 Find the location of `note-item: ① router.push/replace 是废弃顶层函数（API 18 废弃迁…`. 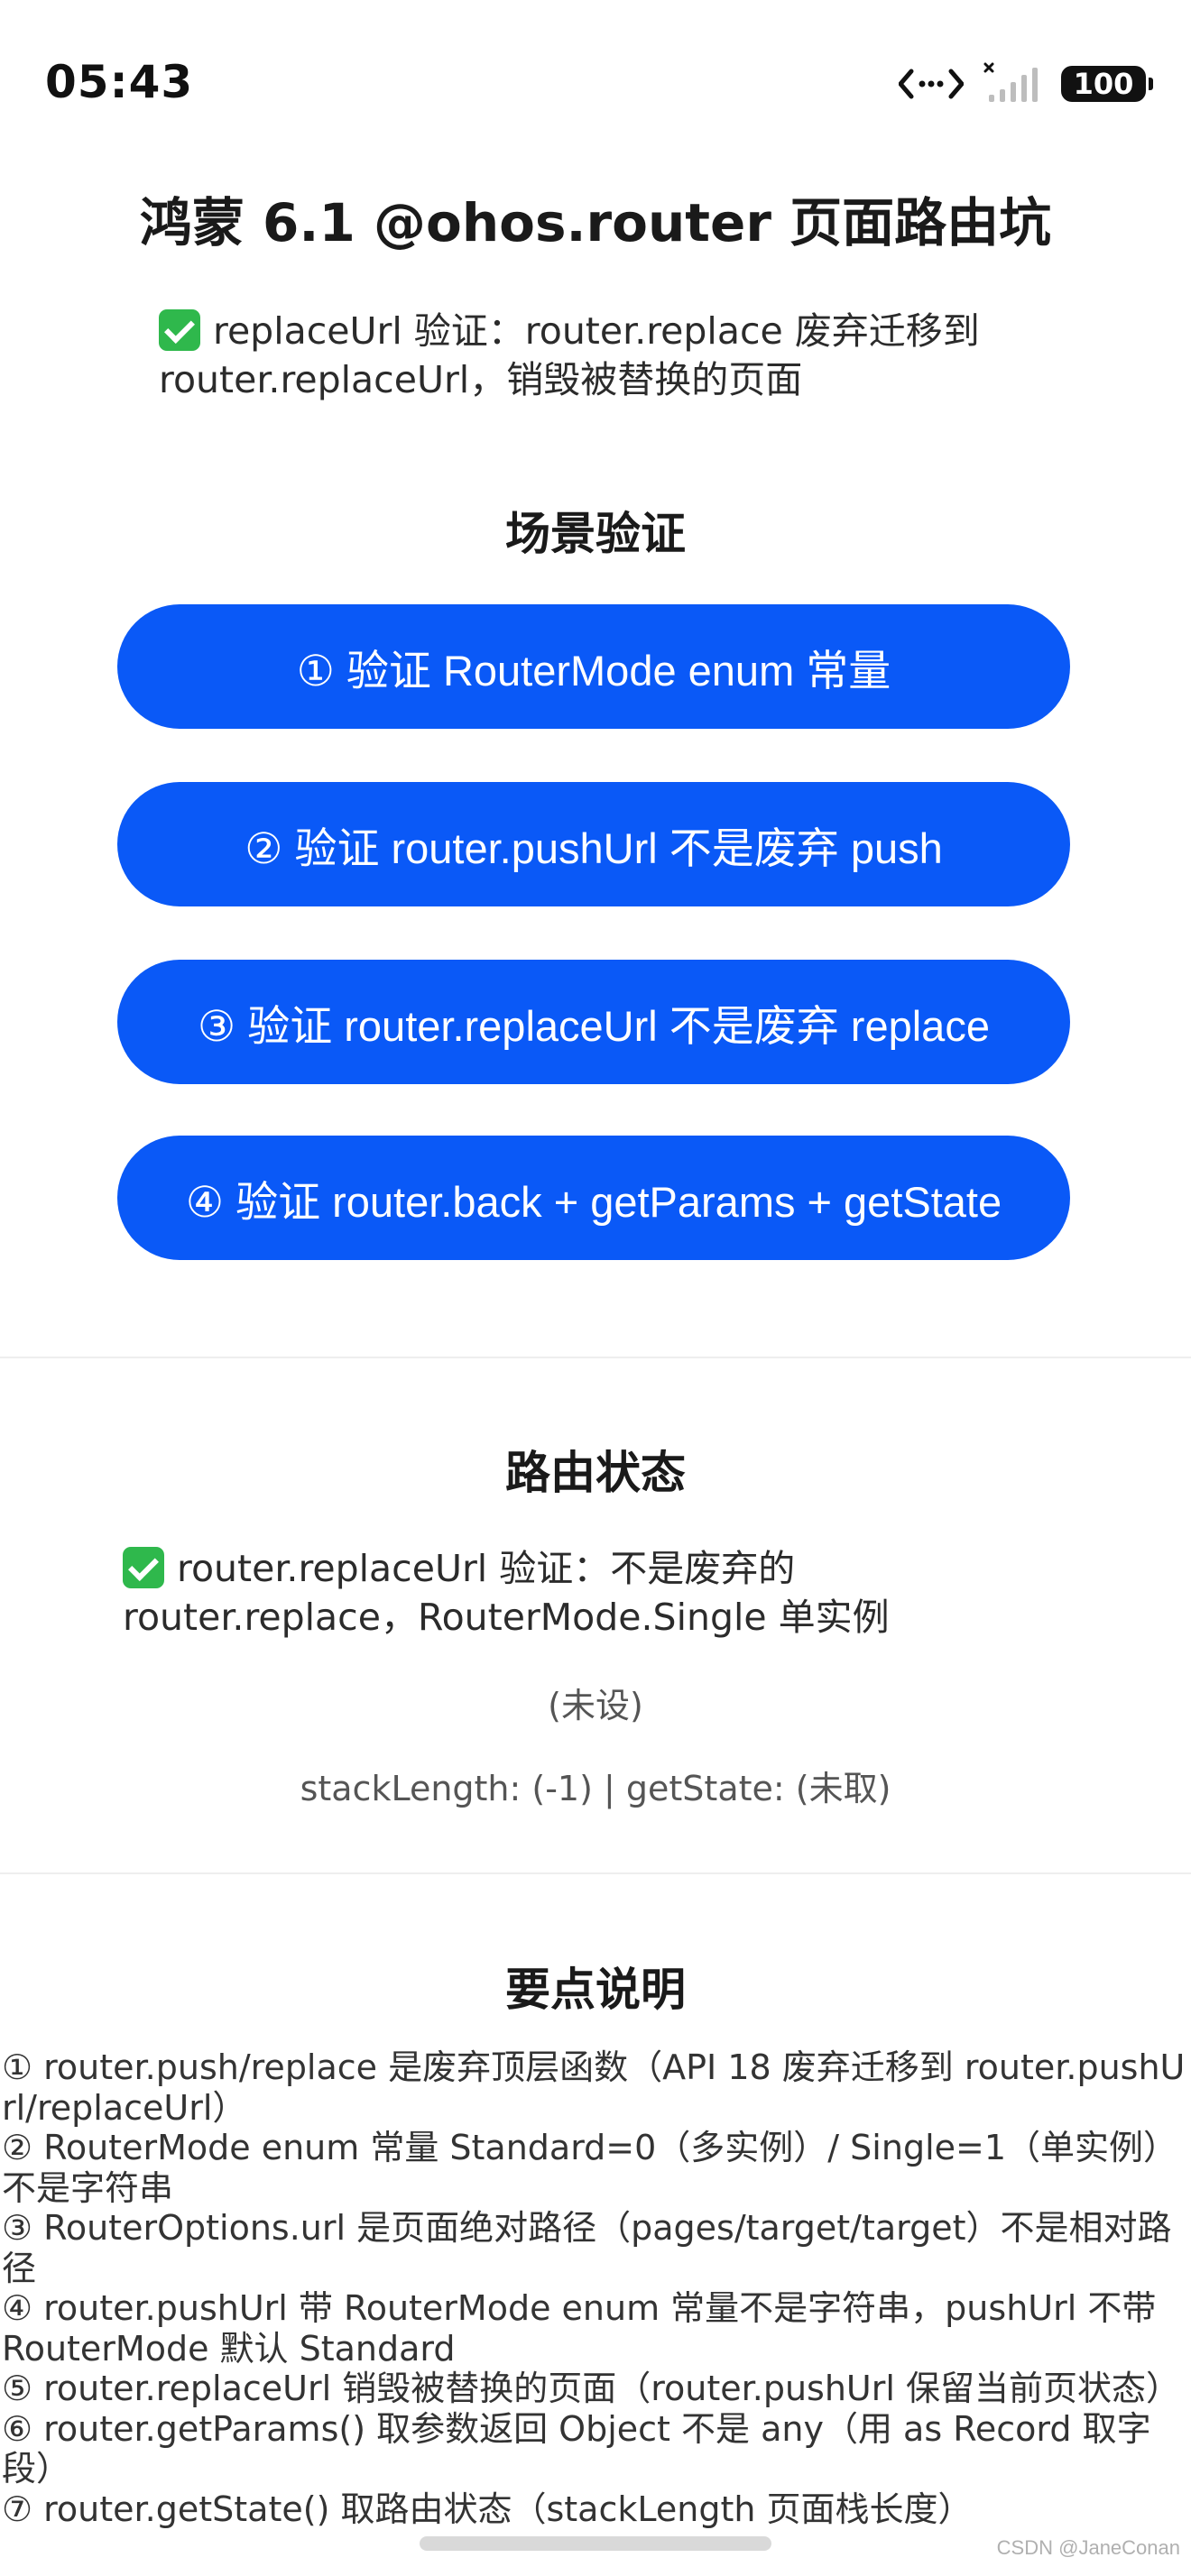

note-item: ① router.push/replace 是废弃顶层函数（API 18 废弃迁… is located at coordinates (594, 2087).